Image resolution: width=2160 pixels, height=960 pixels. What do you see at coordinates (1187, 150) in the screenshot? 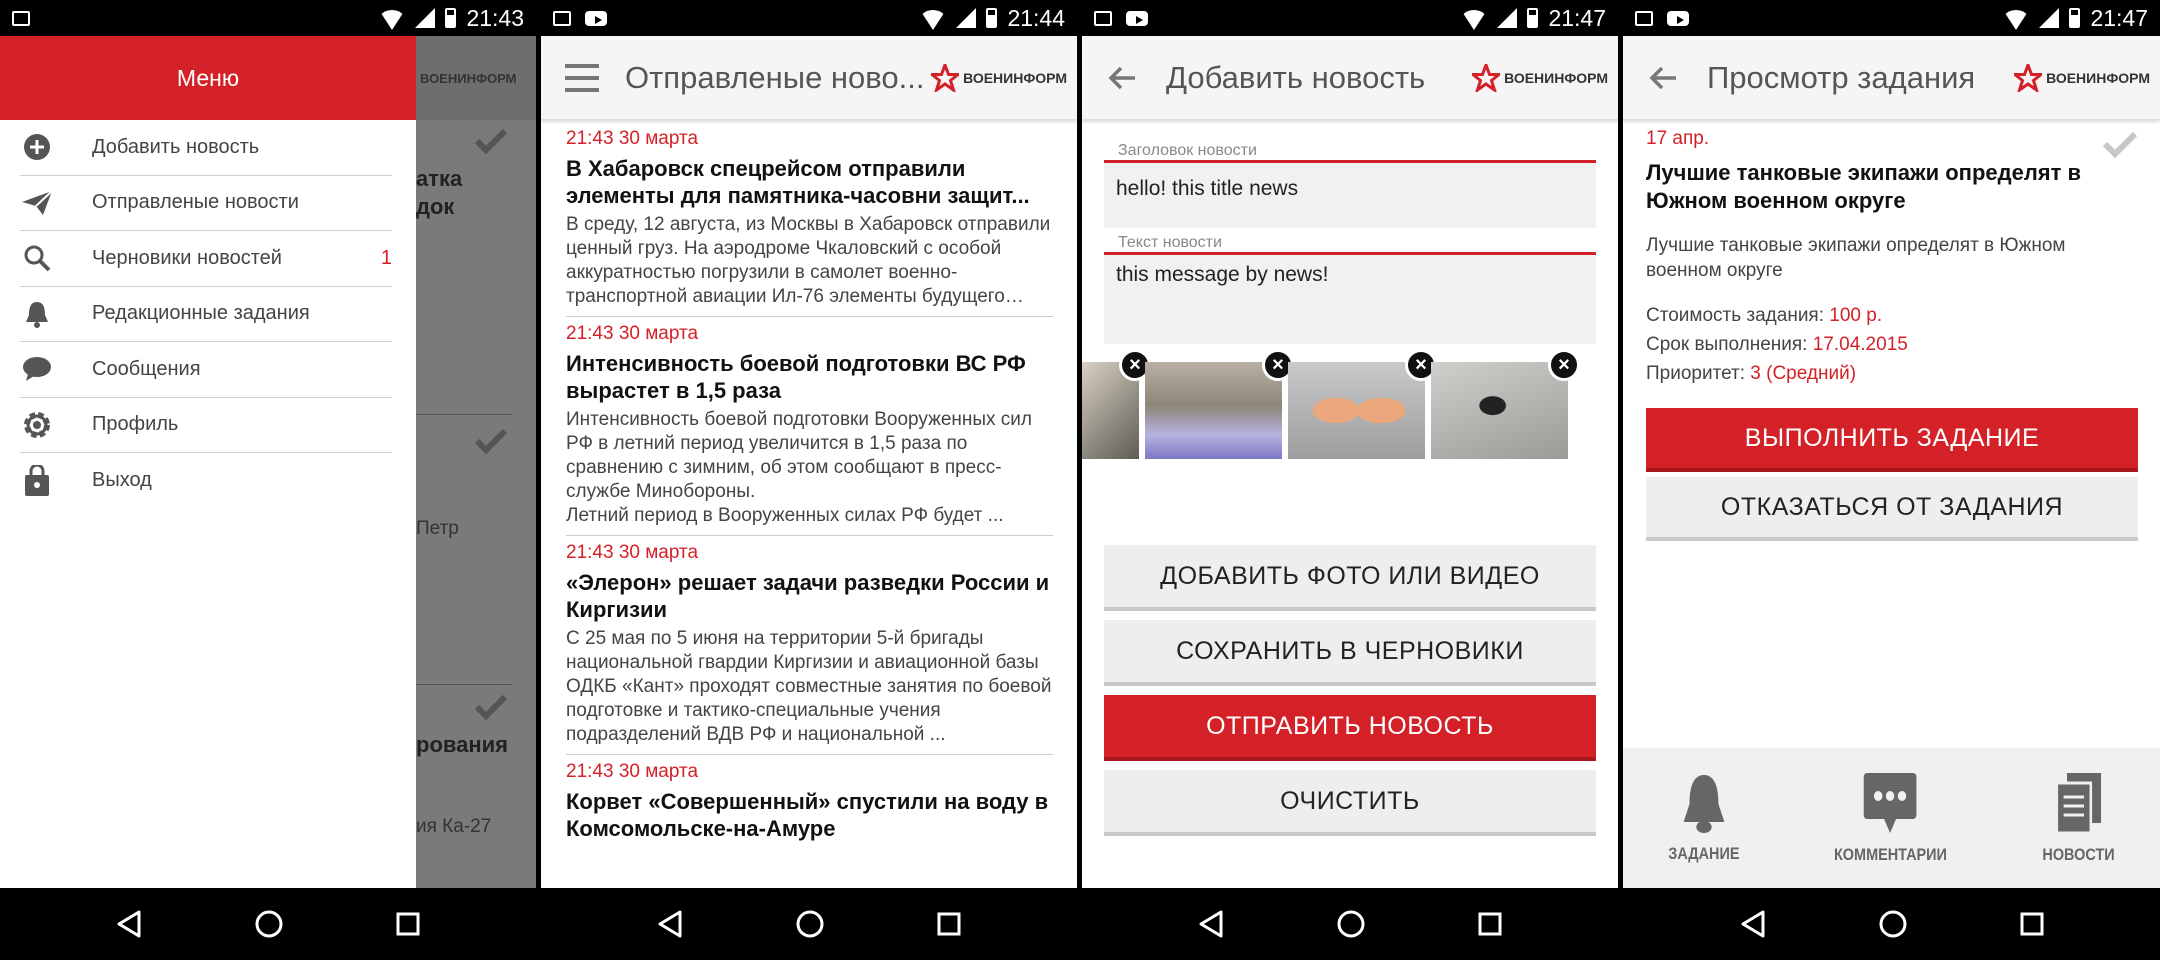
I see `title-field-label: Заголовок новости` at bounding box center [1187, 150].